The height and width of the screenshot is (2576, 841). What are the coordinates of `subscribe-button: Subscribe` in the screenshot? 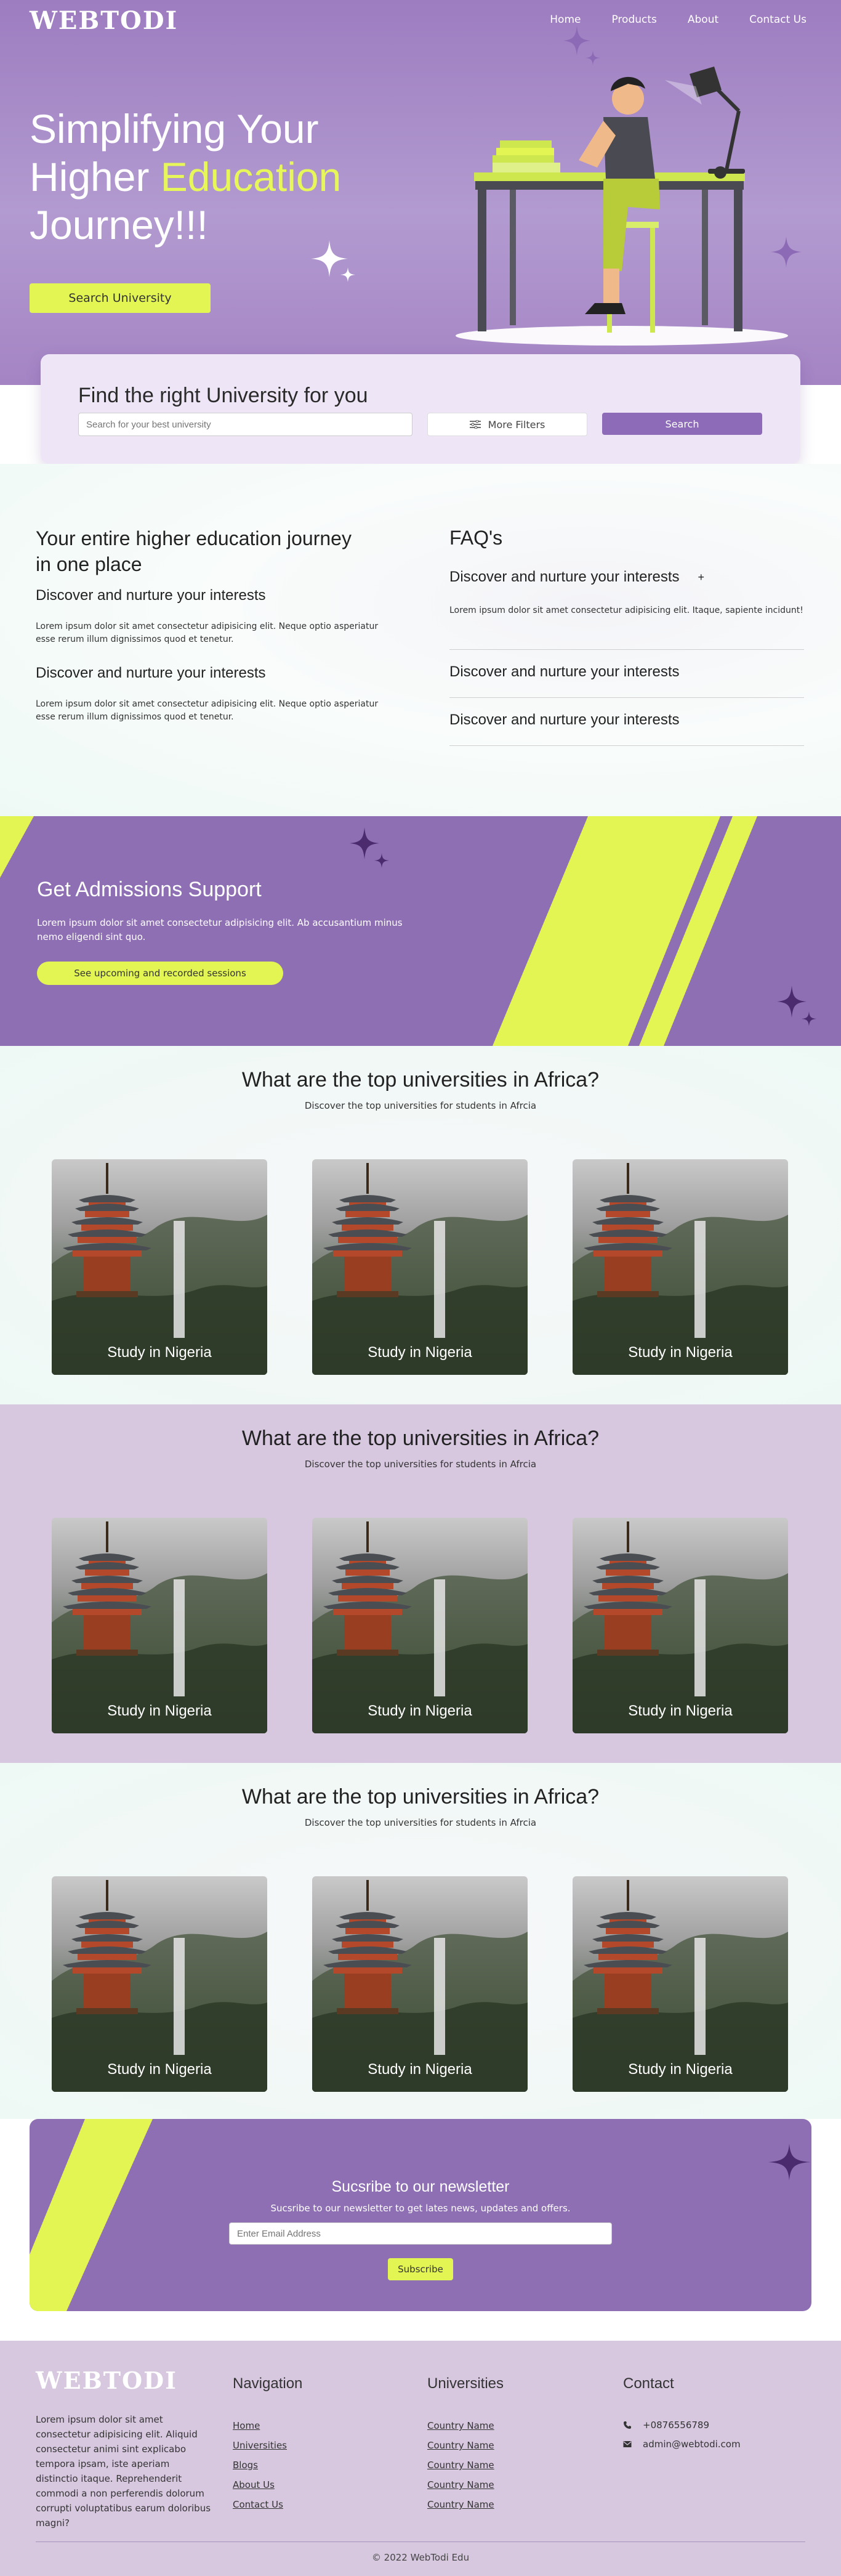 It's located at (420, 2269).